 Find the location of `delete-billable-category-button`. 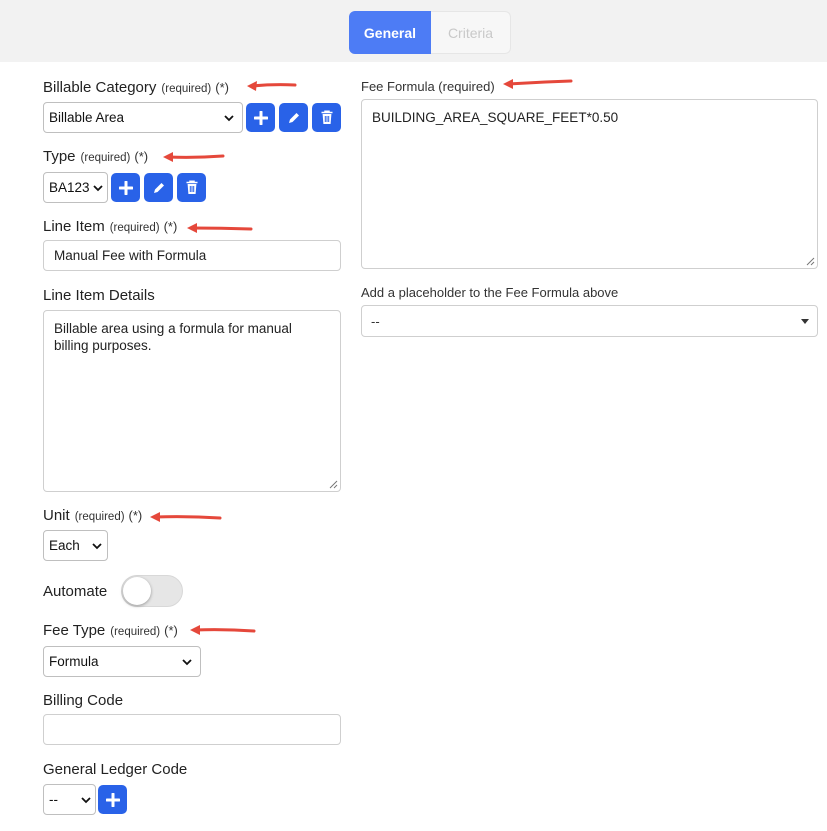

delete-billable-category-button is located at coordinates (326, 117).